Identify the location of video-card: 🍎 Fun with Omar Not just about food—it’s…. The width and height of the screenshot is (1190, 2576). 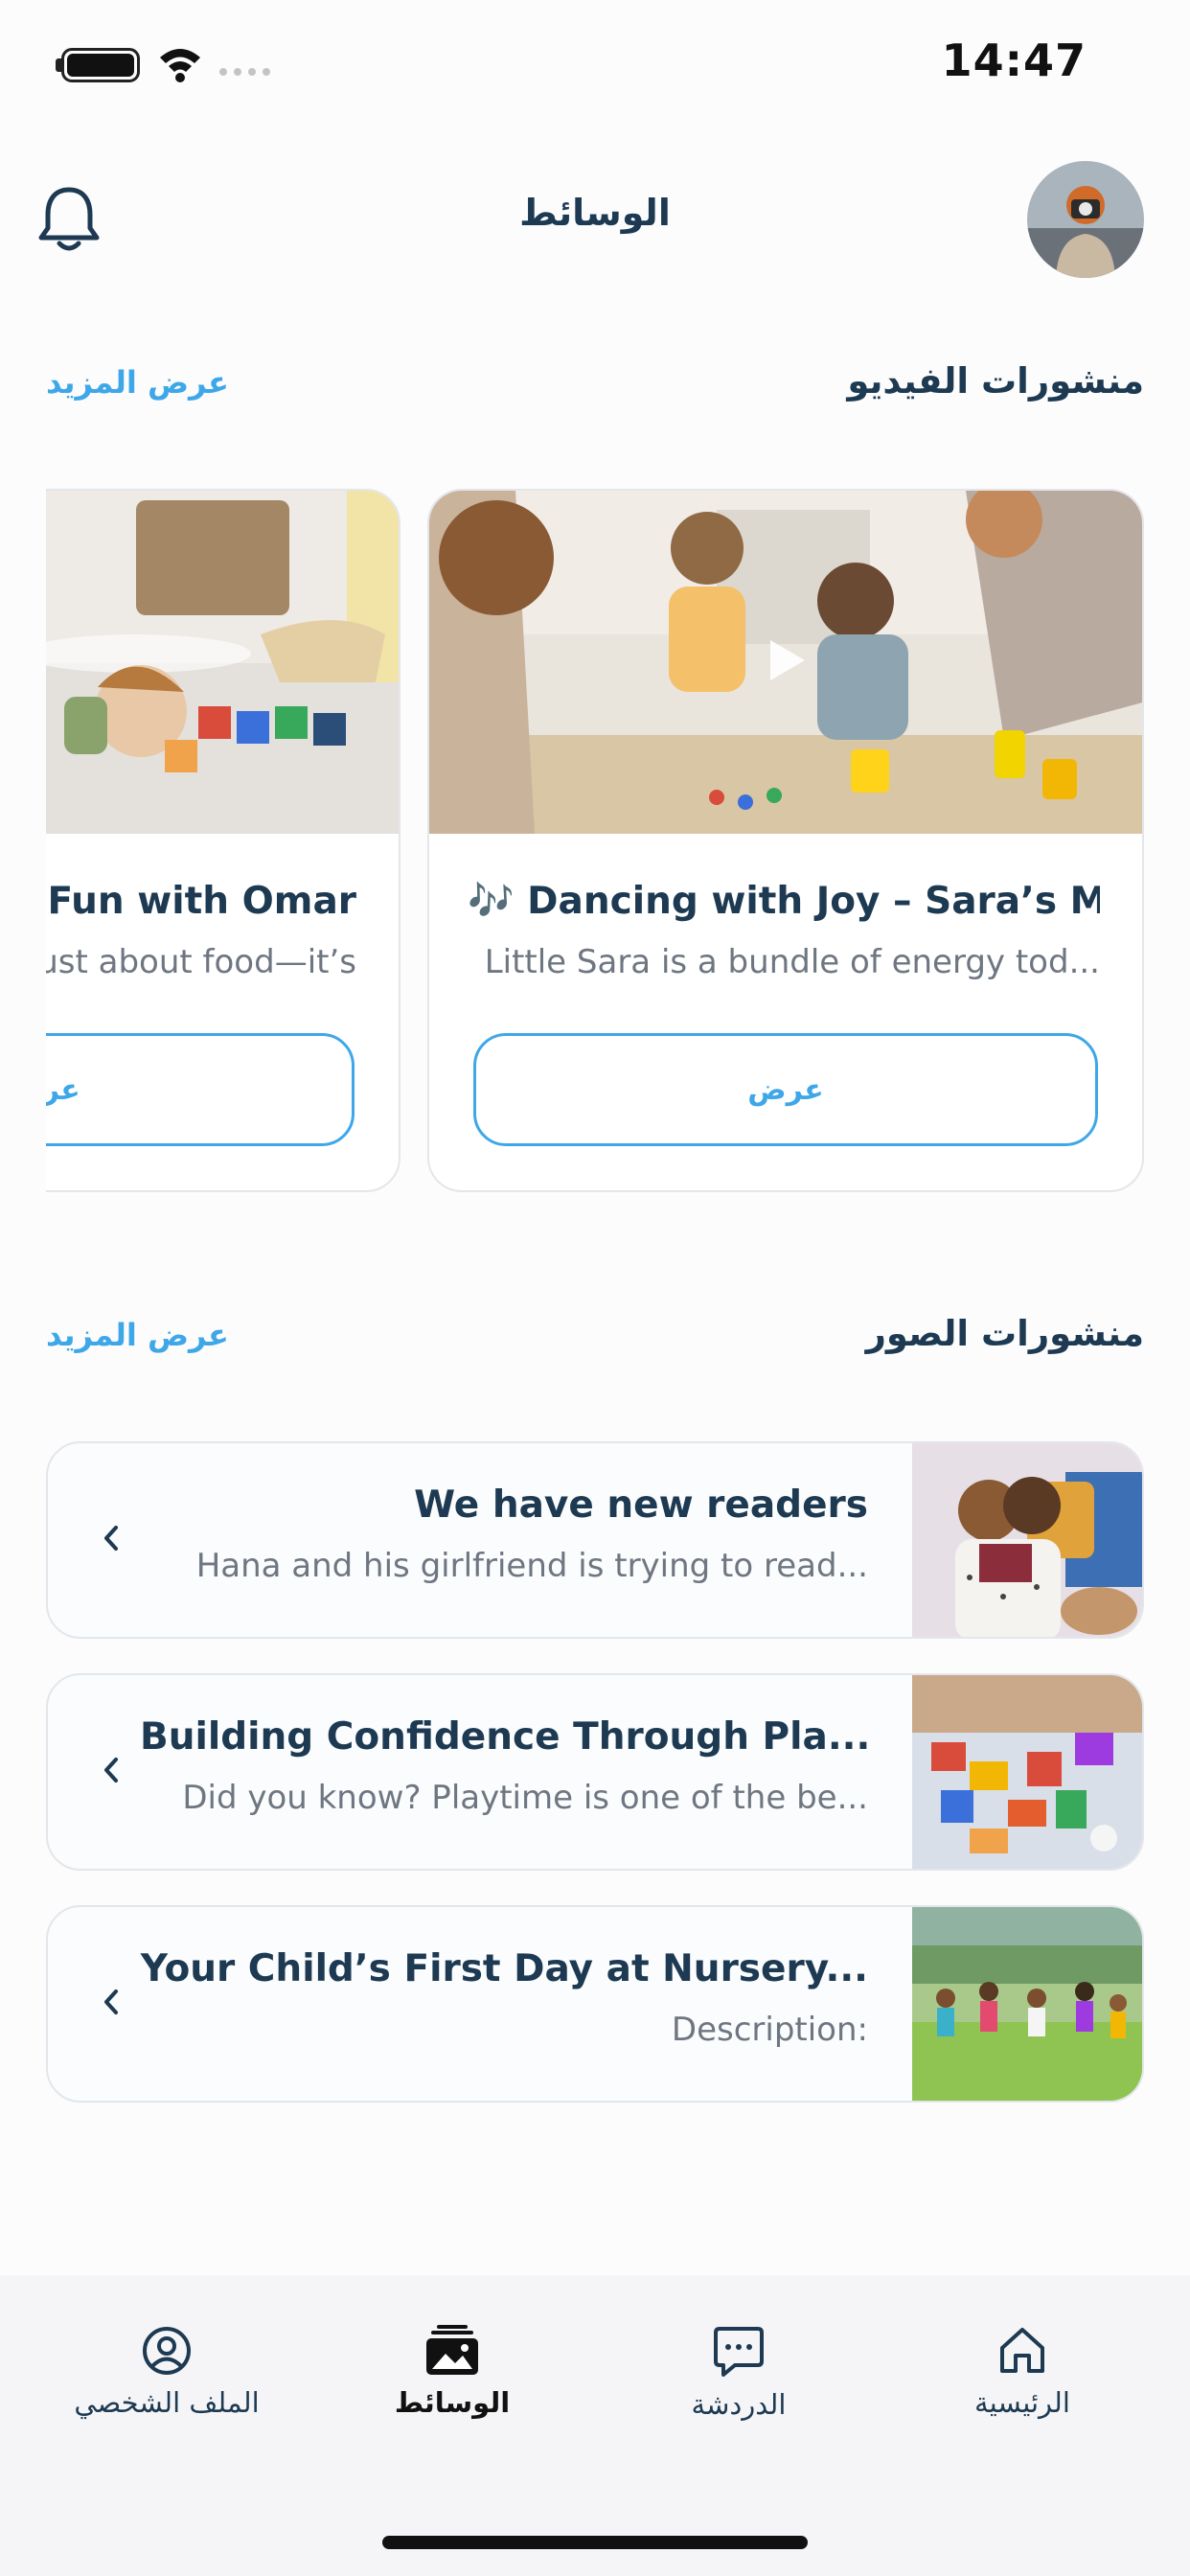
(223, 840).